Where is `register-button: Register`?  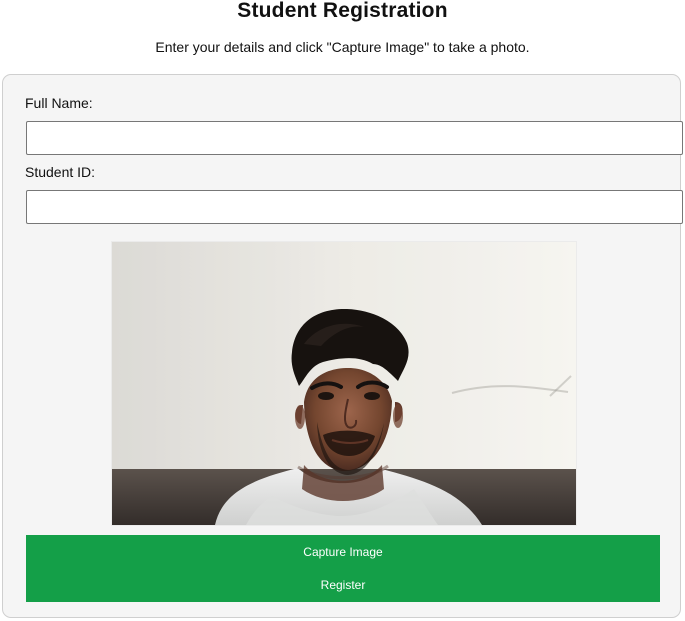
register-button: Register is located at coordinates (343, 585).